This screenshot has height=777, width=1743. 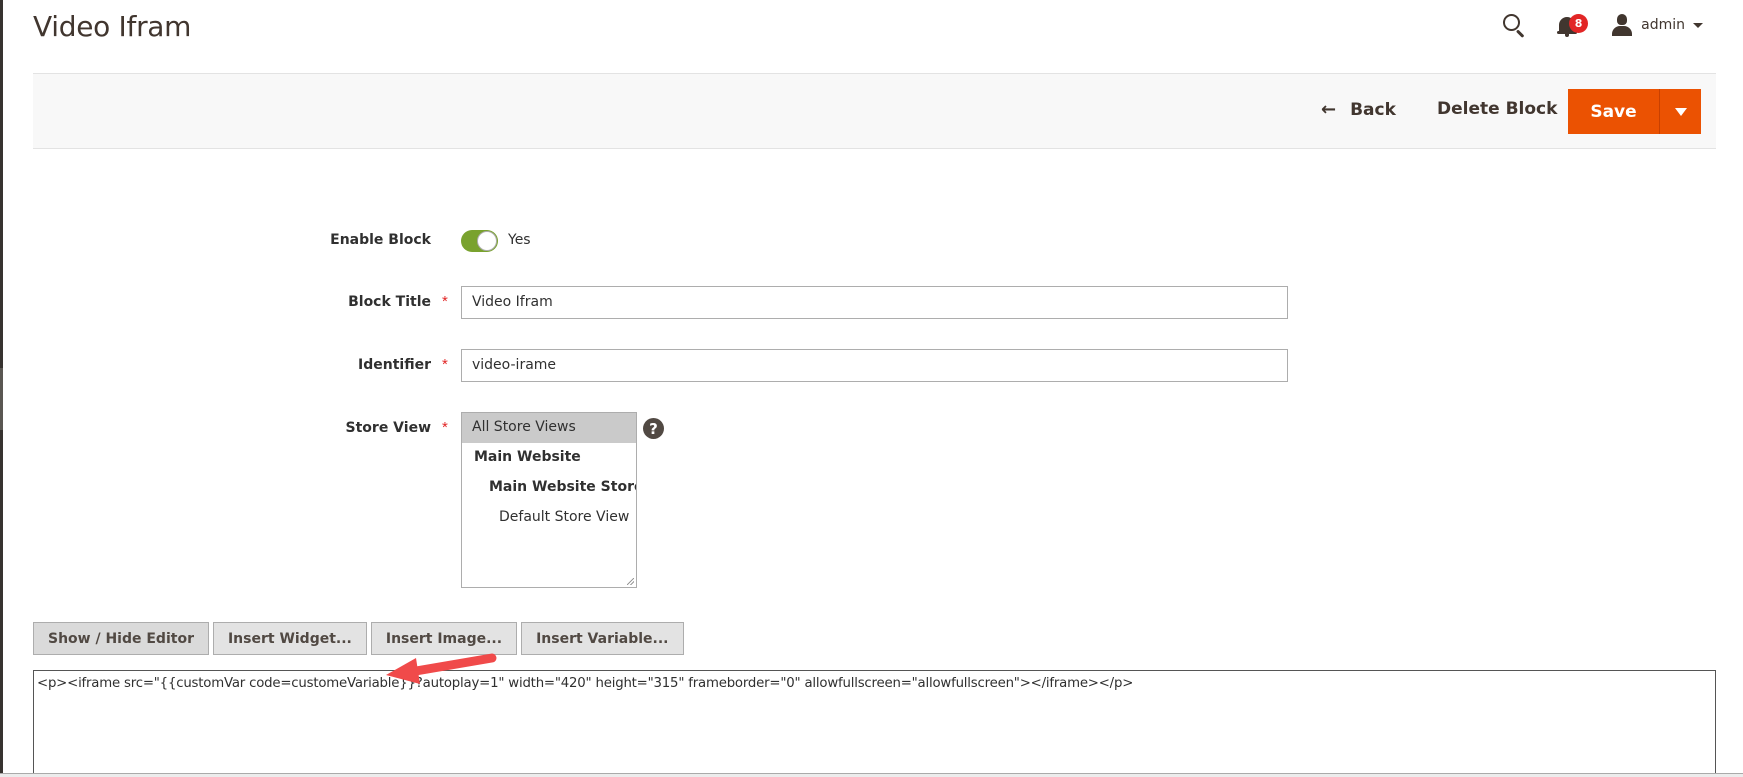 What do you see at coordinates (519, 240) in the screenshot?
I see `enable-block-state: Yes` at bounding box center [519, 240].